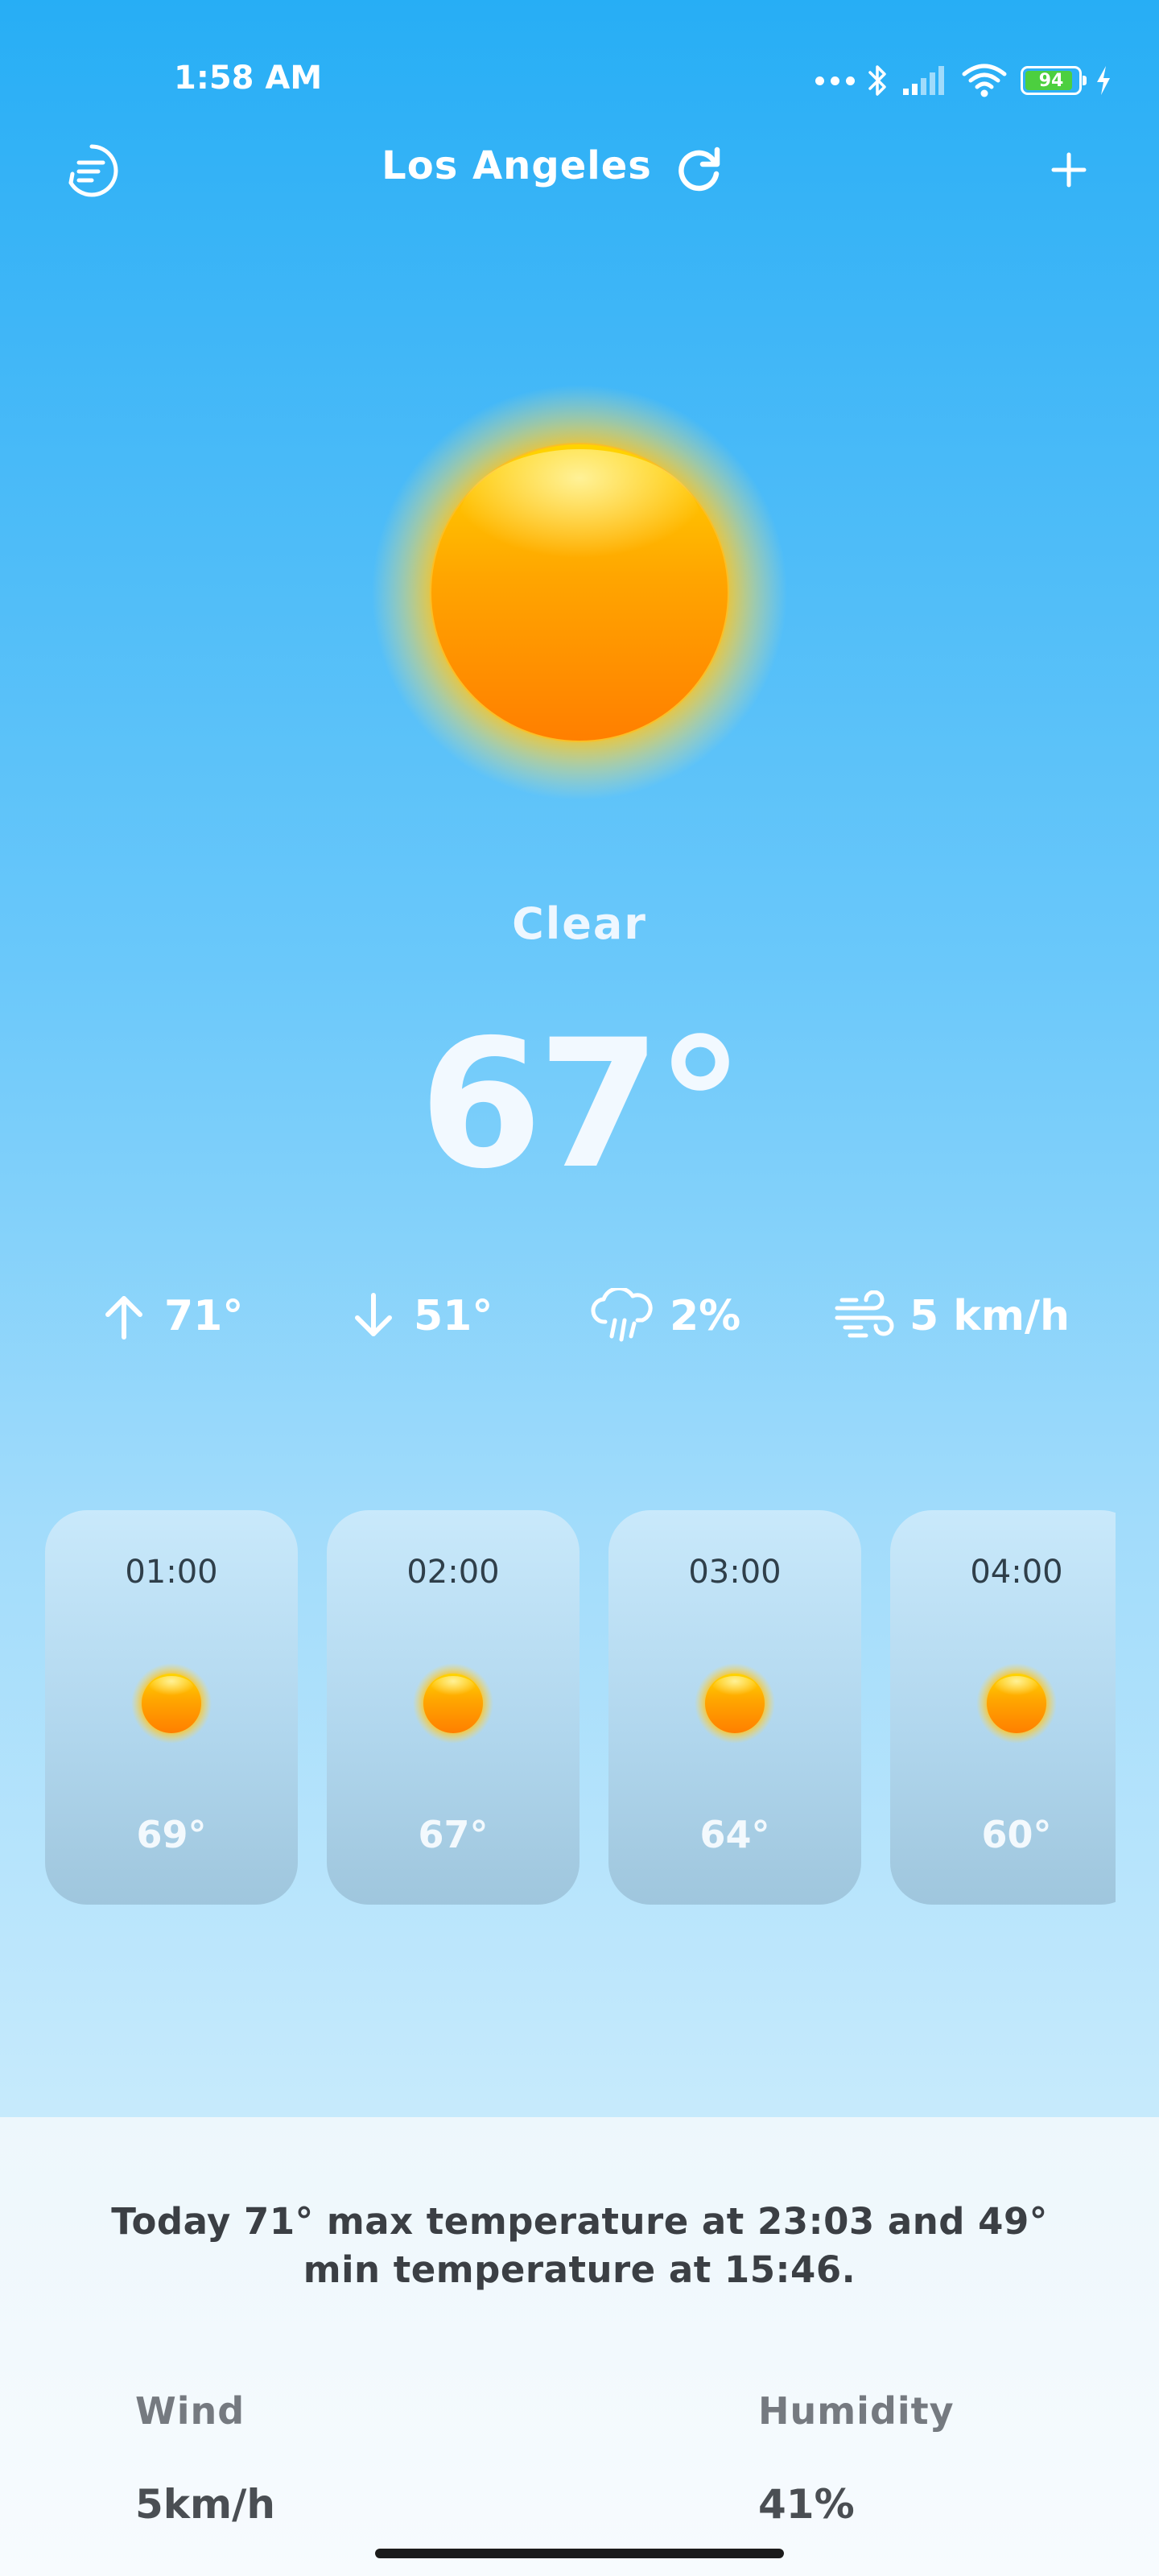  What do you see at coordinates (806, 2504) in the screenshot?
I see `humidity-value: 41%` at bounding box center [806, 2504].